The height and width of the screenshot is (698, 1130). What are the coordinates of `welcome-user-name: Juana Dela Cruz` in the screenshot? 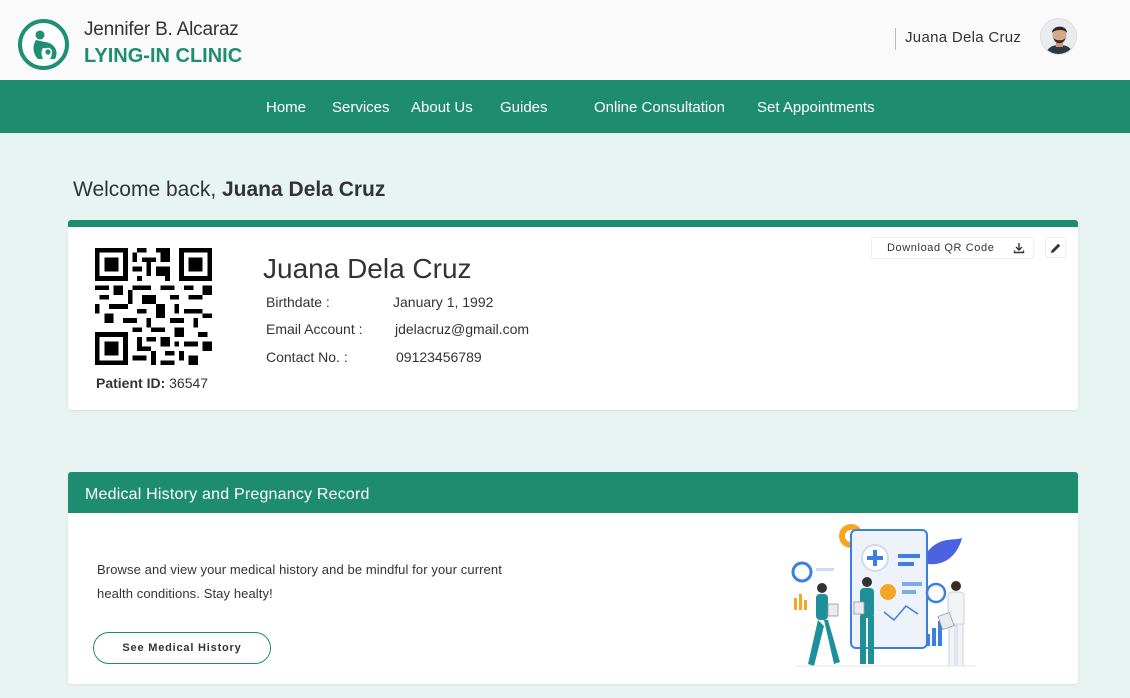 It's located at (304, 189).